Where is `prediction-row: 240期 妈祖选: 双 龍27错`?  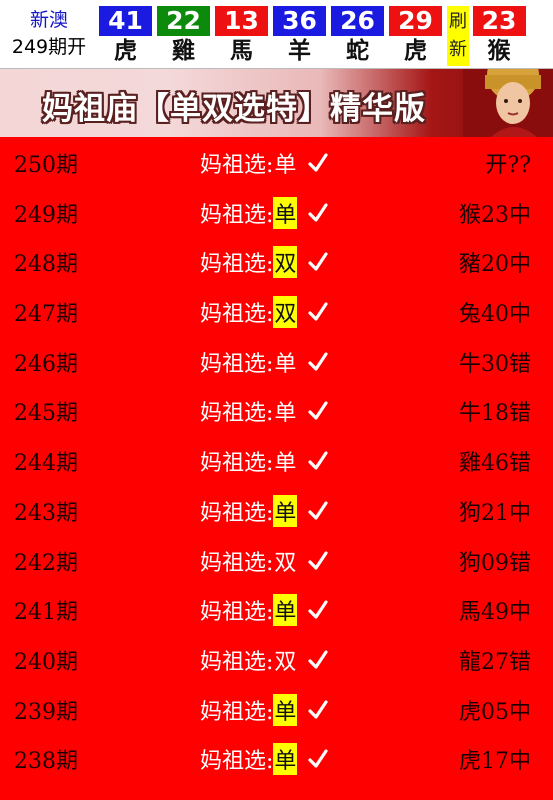
prediction-row: 240期 妈祖选: 双 龍27错 is located at coordinates (276, 659).